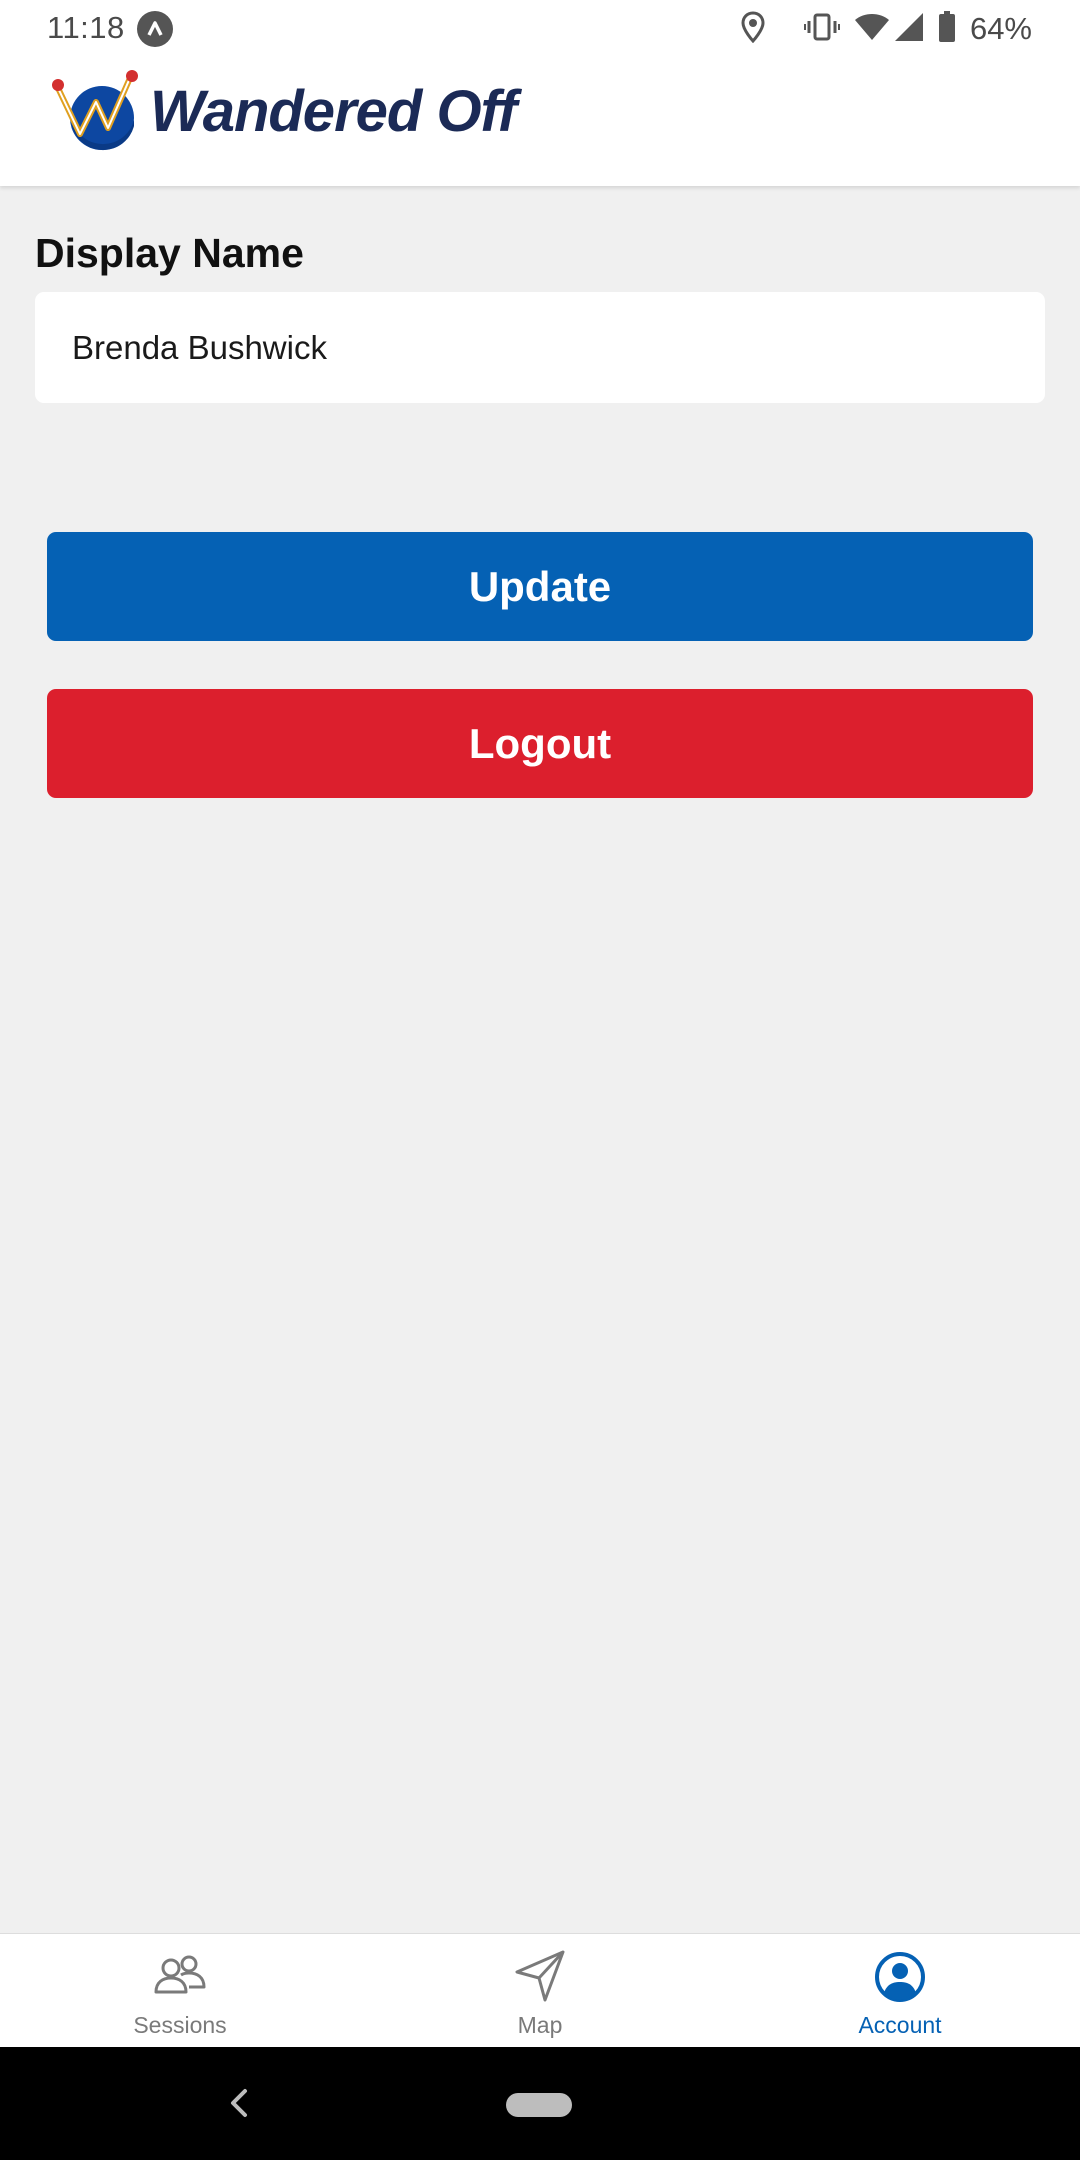 This screenshot has height=2160, width=1080. I want to click on account-circle-icon, so click(900, 1977).